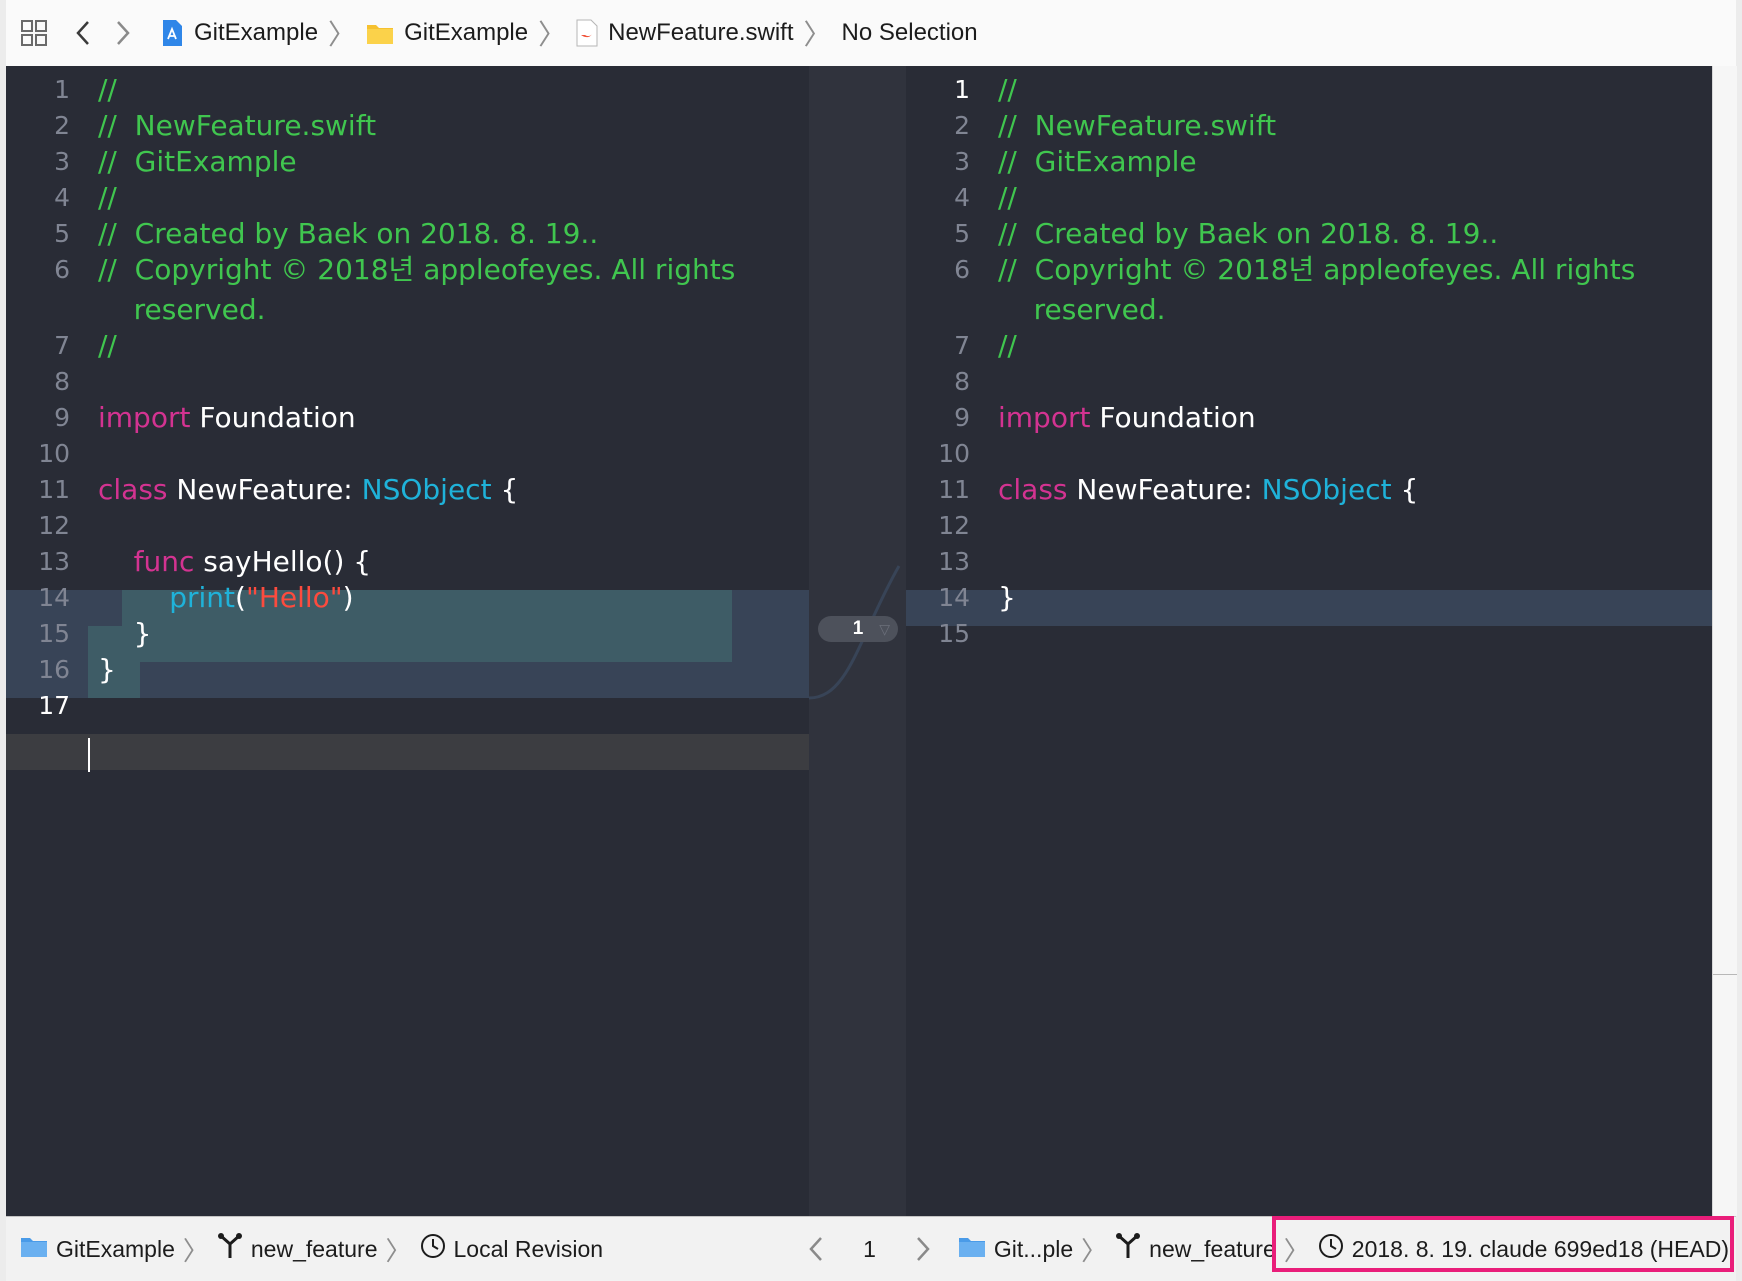 The width and height of the screenshot is (1742, 1281). Describe the element at coordinates (1128, 1249) in the screenshot. I see `branch-icon` at that location.